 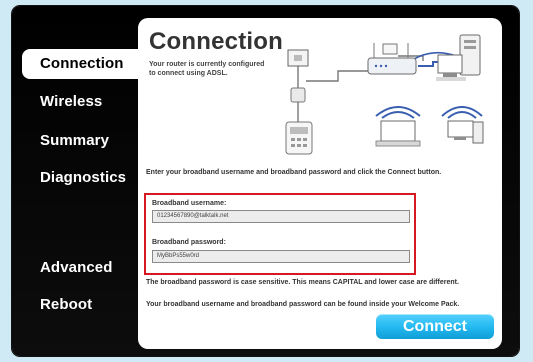 I want to click on username-field: 01234567890@talktalk.net, so click(x=281, y=216).